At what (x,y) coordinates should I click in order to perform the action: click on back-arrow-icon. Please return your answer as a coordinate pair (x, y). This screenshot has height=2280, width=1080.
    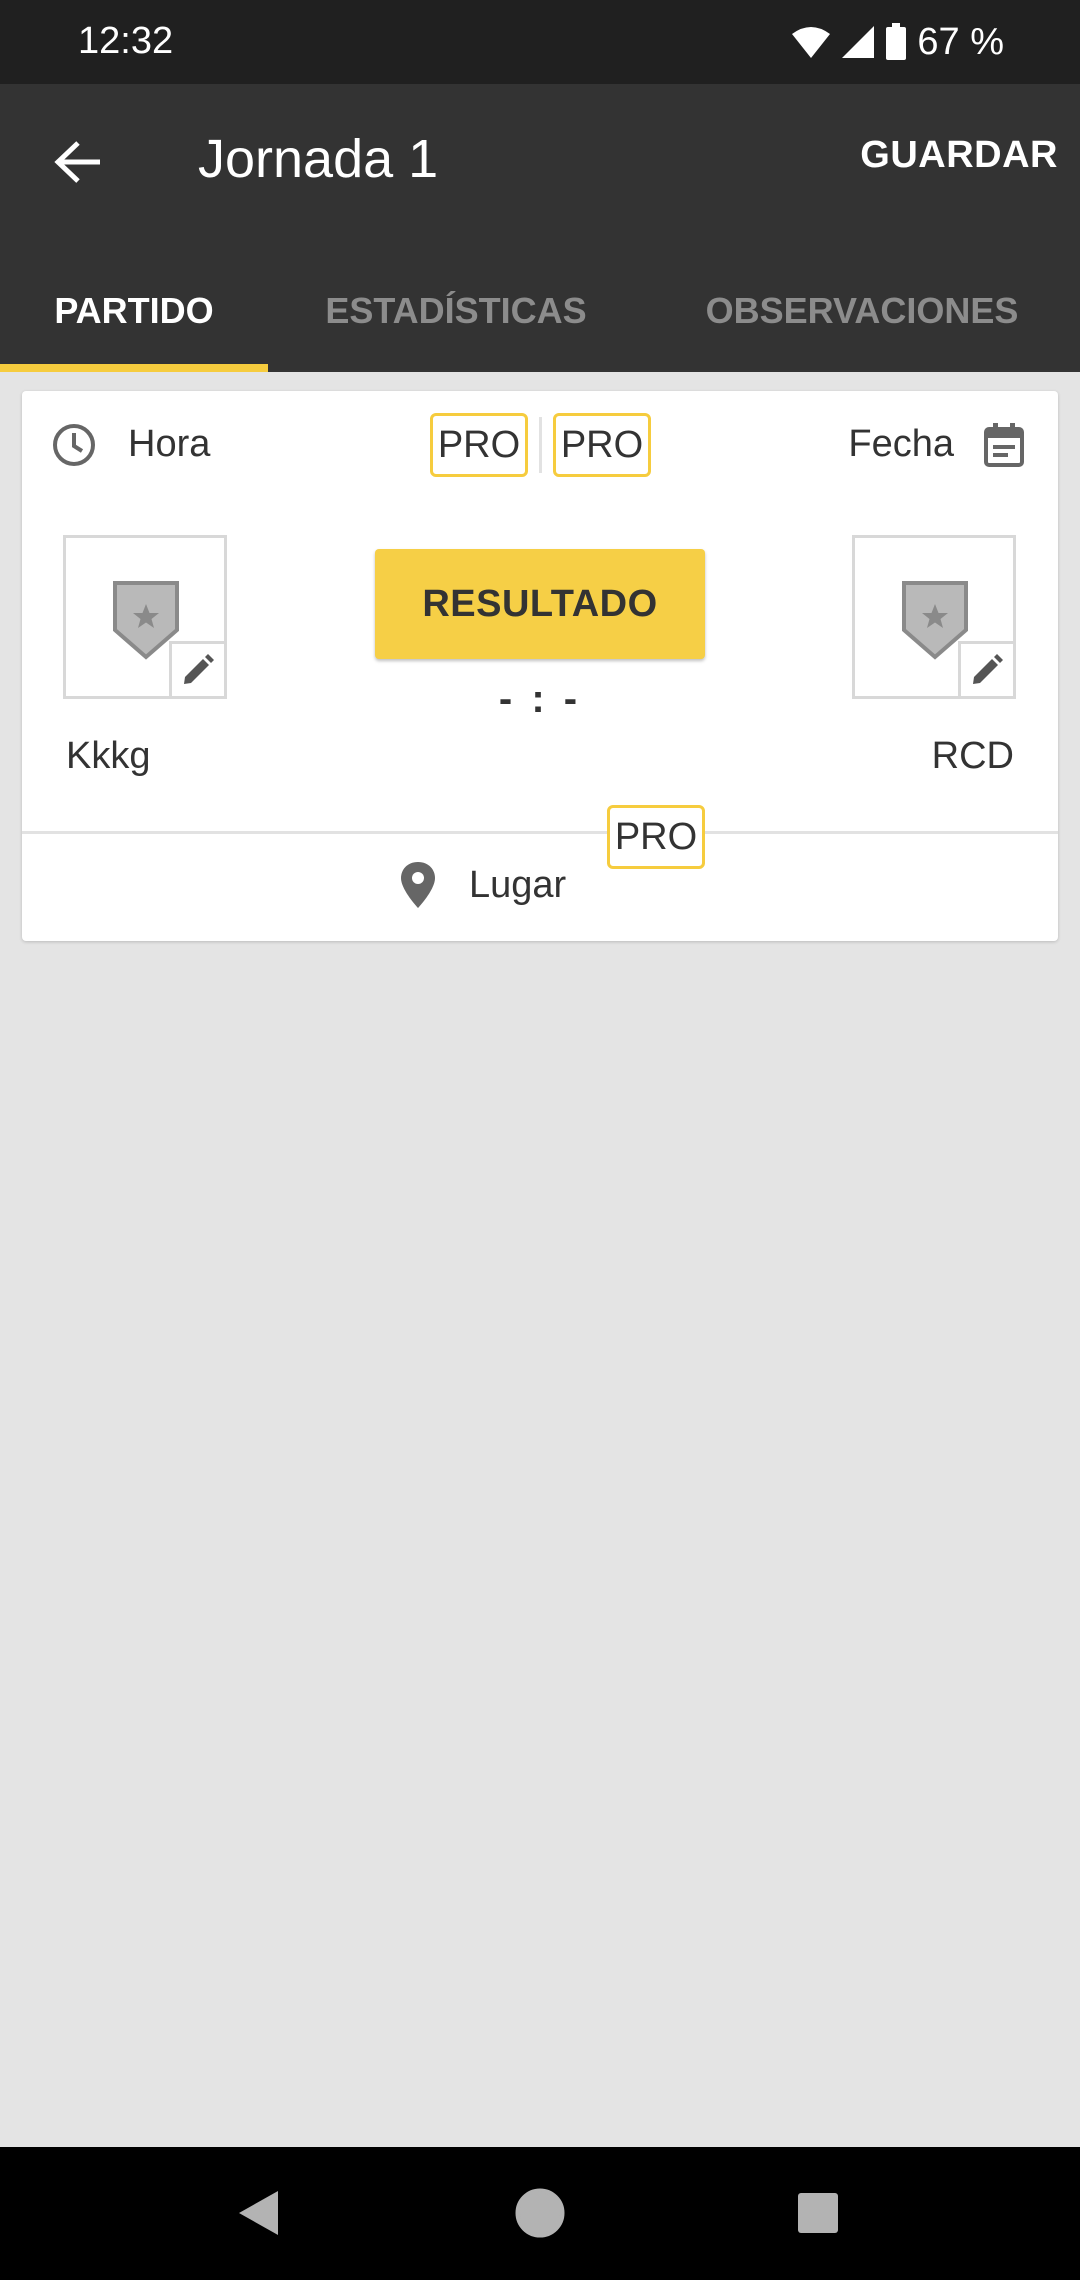
    Looking at the image, I should click on (77, 162).